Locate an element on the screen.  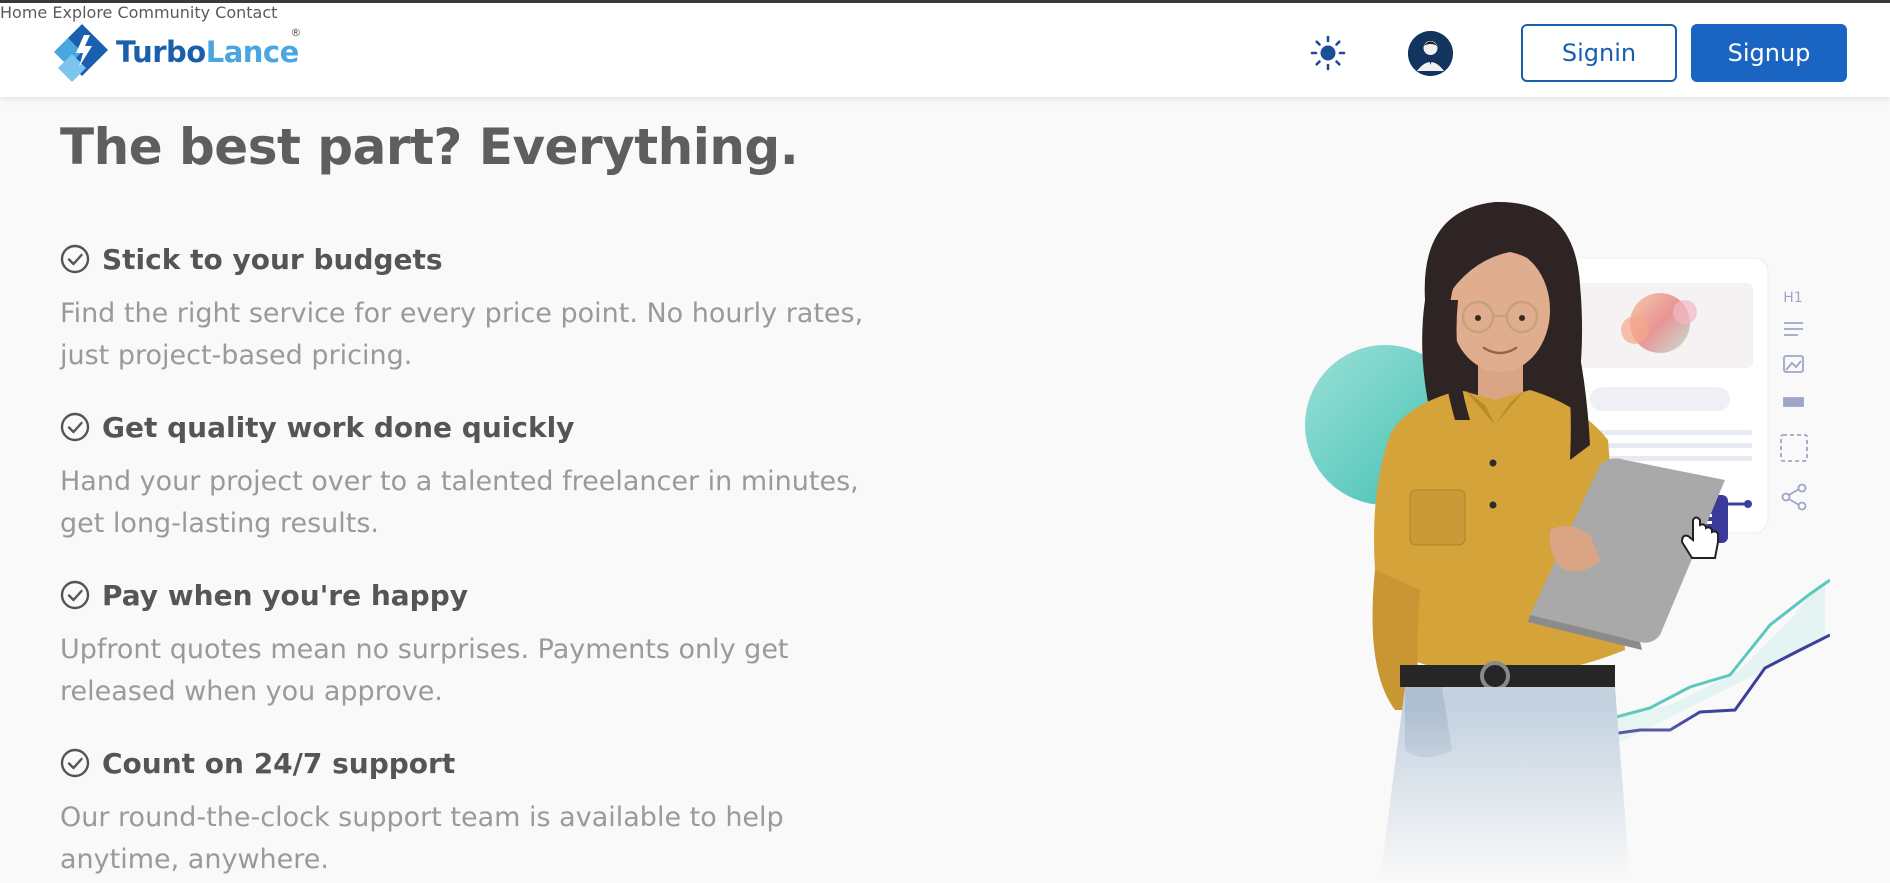
logo-text-lance: Lance is located at coordinates (252, 52).